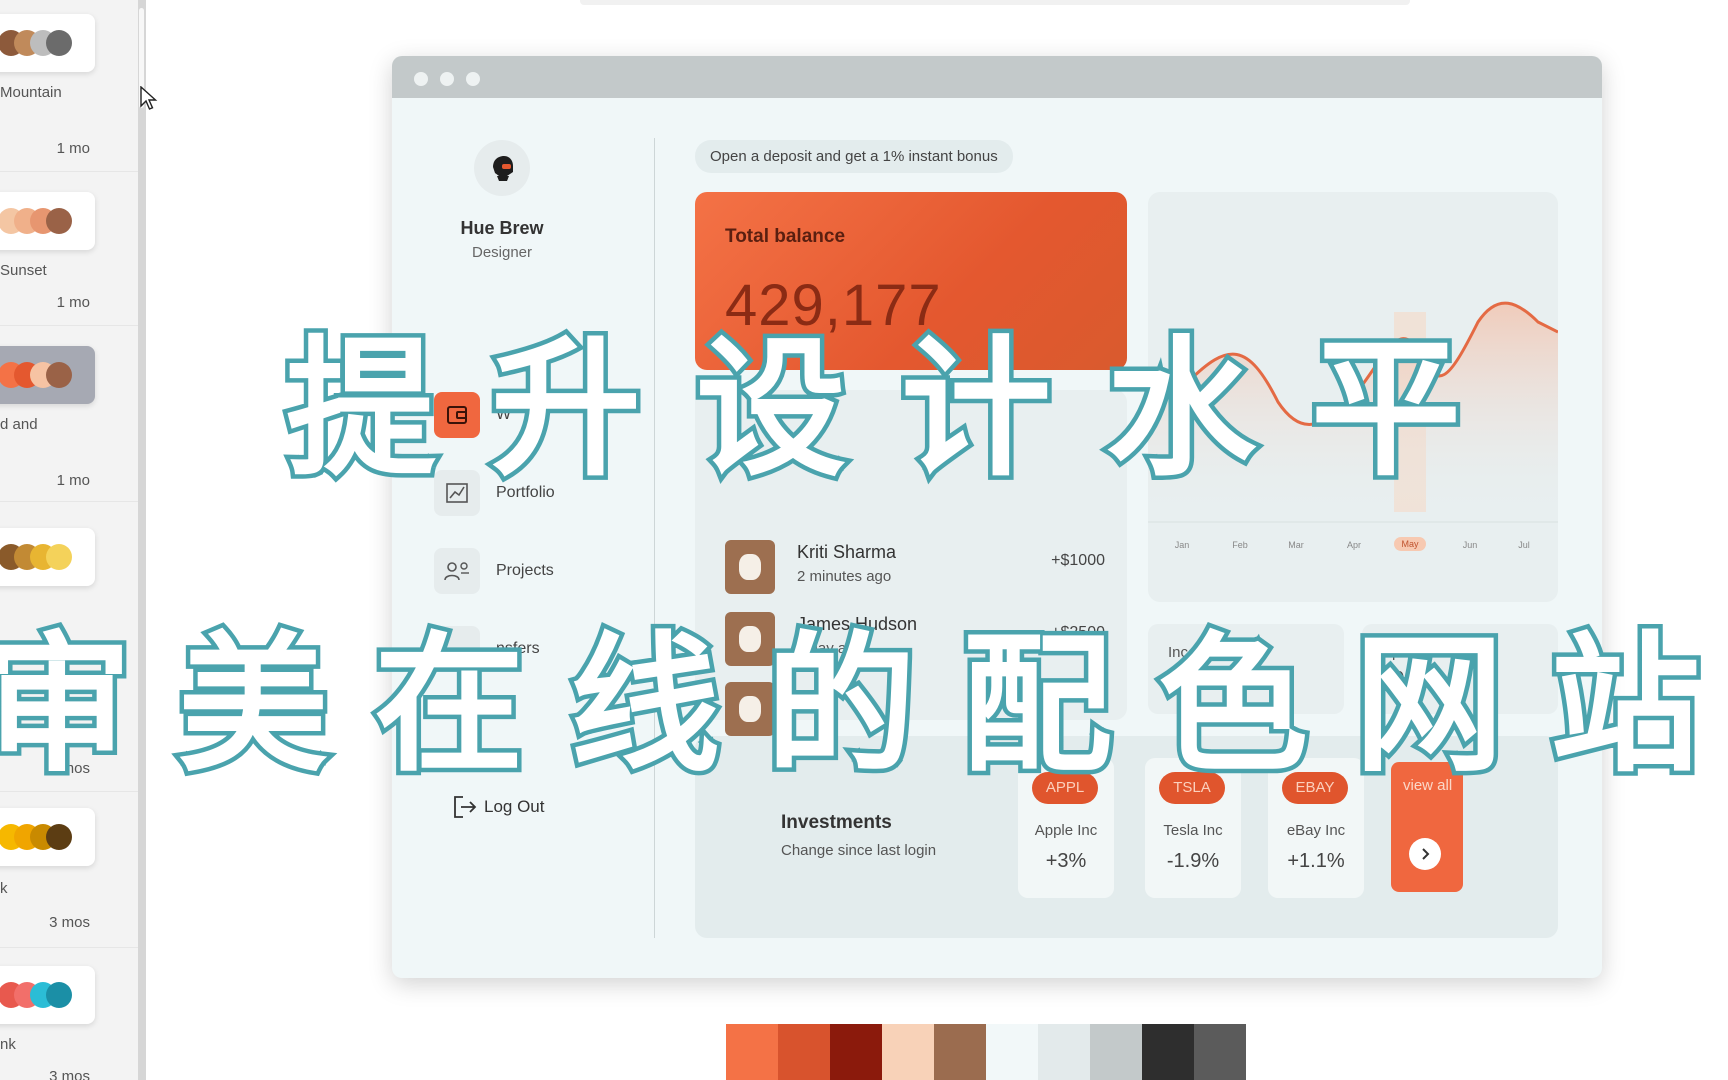 This screenshot has height=1080, width=1728. Describe the element at coordinates (69, 86) in the screenshot. I see `palette-list-item: Mountain 1 mo` at that location.